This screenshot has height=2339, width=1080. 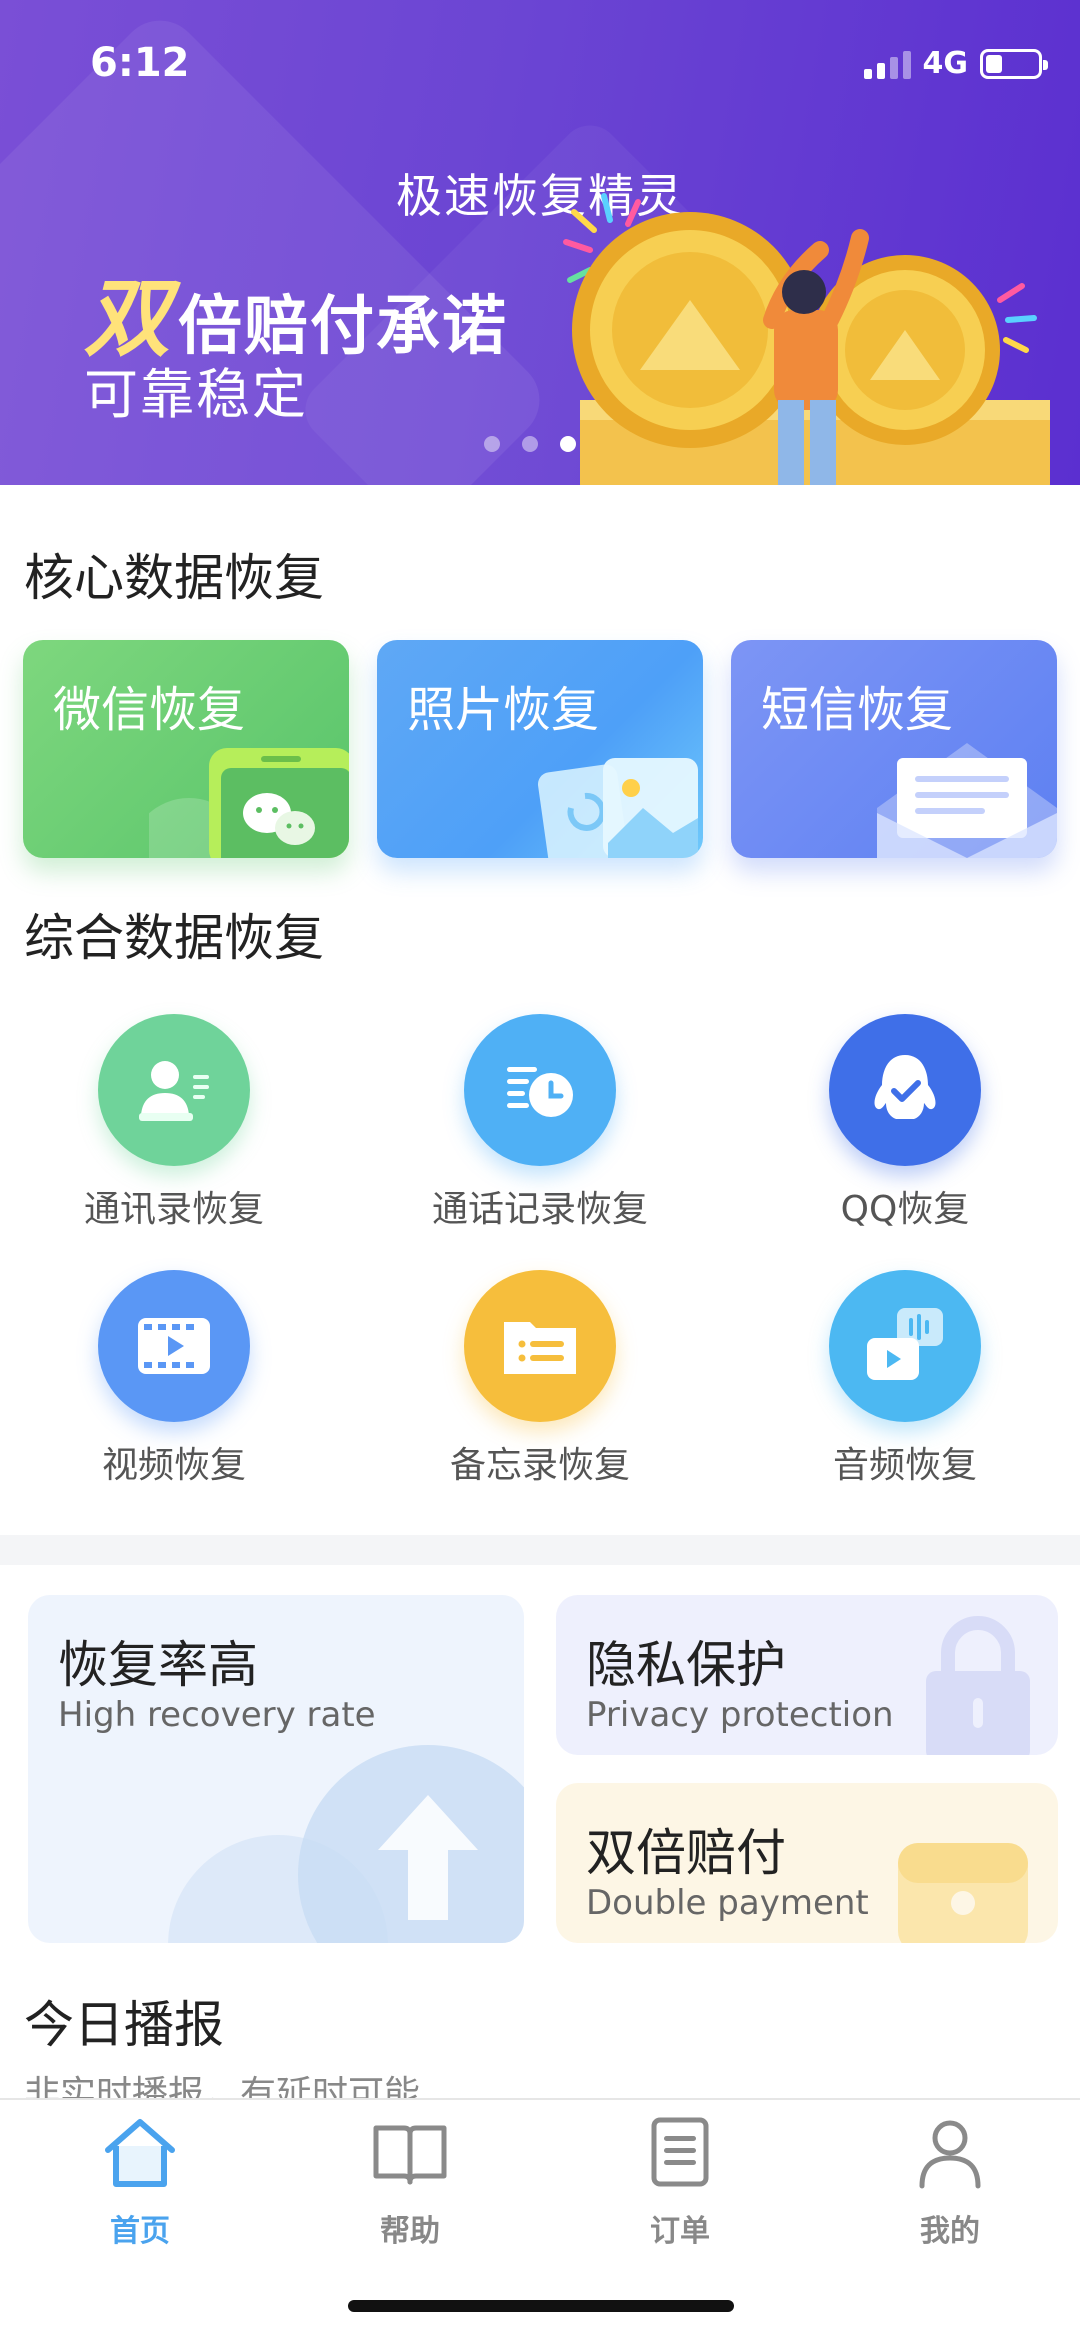 I want to click on audio-wave-icon, so click(x=905, y=1346).